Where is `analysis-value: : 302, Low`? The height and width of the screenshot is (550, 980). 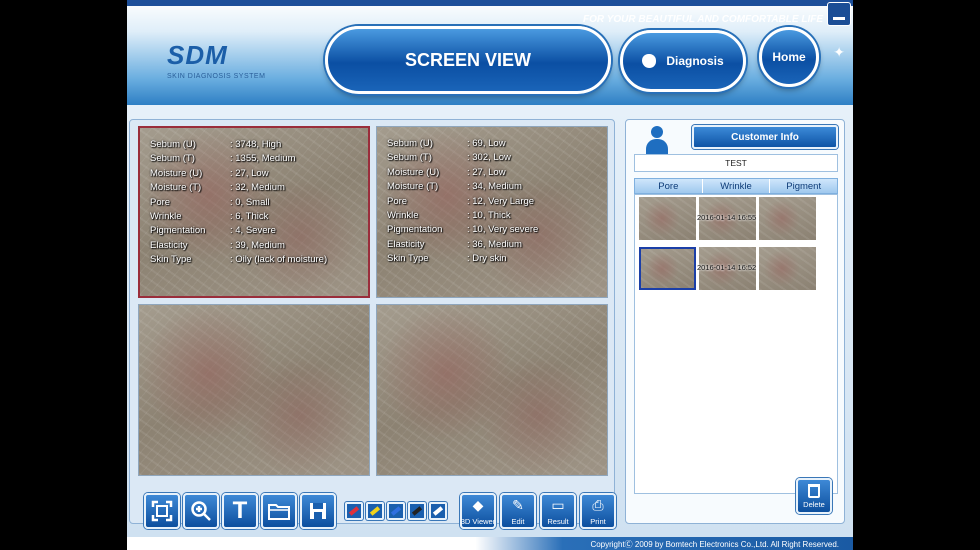
analysis-value: : 302, Low is located at coordinates (489, 158).